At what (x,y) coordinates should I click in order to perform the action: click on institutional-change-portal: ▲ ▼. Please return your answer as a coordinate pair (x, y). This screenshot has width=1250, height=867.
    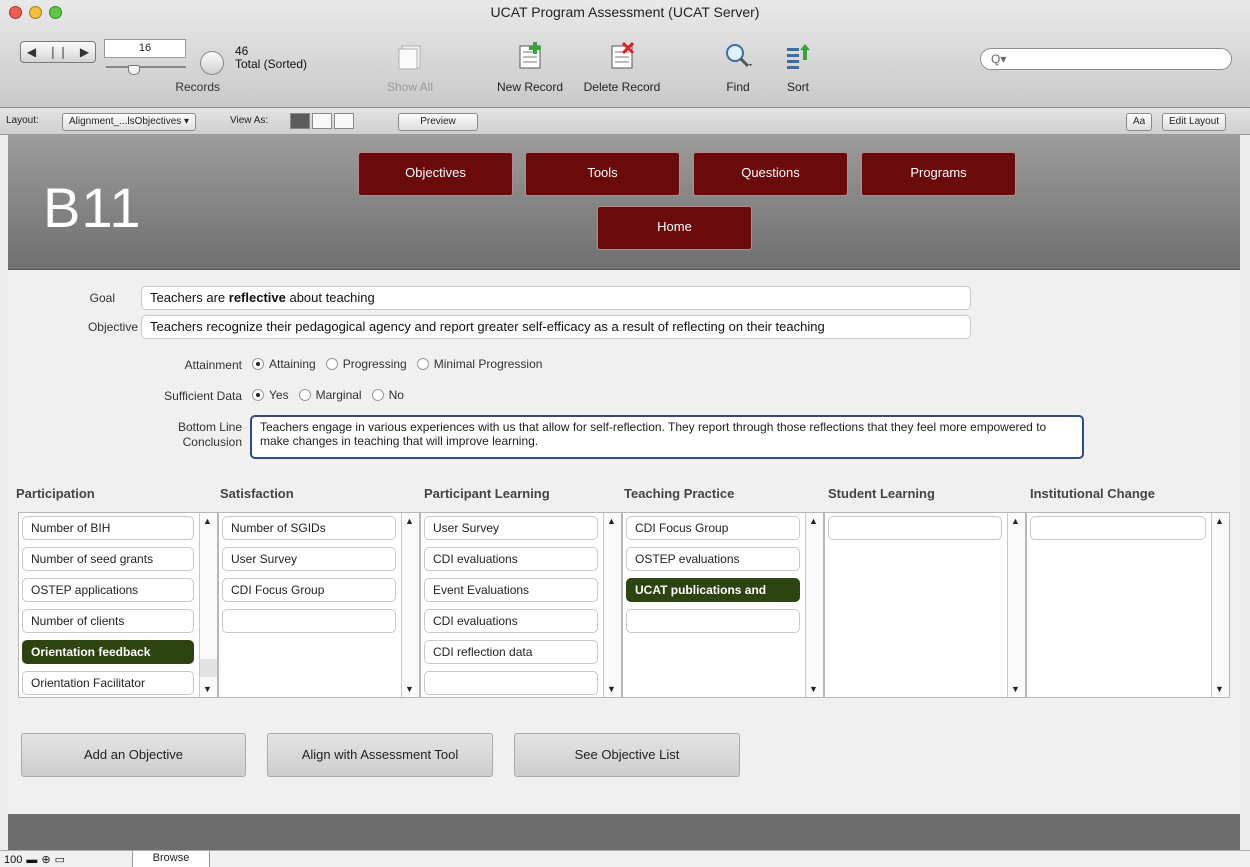
    Looking at the image, I should click on (1128, 605).